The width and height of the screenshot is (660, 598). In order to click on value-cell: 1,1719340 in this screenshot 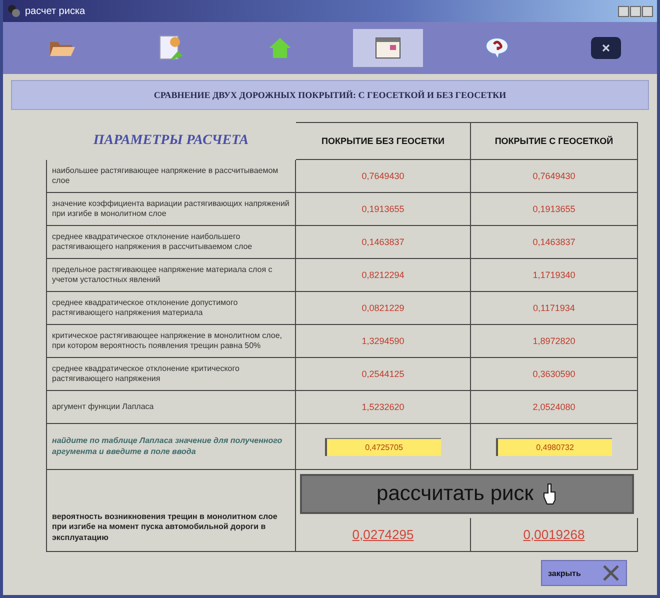, I will do `click(554, 275)`.